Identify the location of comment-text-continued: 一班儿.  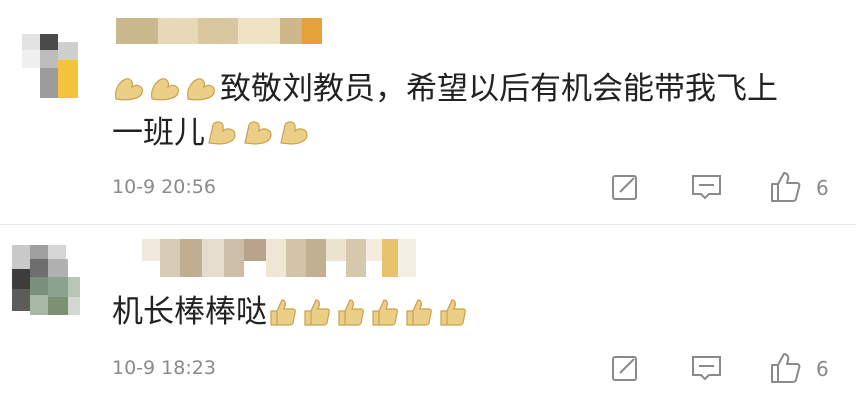
(212, 133).